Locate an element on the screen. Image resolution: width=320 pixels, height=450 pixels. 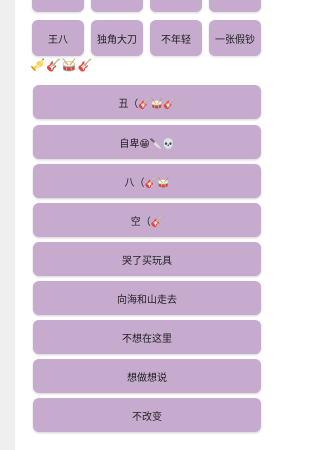
chip-partial: 123就 is located at coordinates (117, 6).